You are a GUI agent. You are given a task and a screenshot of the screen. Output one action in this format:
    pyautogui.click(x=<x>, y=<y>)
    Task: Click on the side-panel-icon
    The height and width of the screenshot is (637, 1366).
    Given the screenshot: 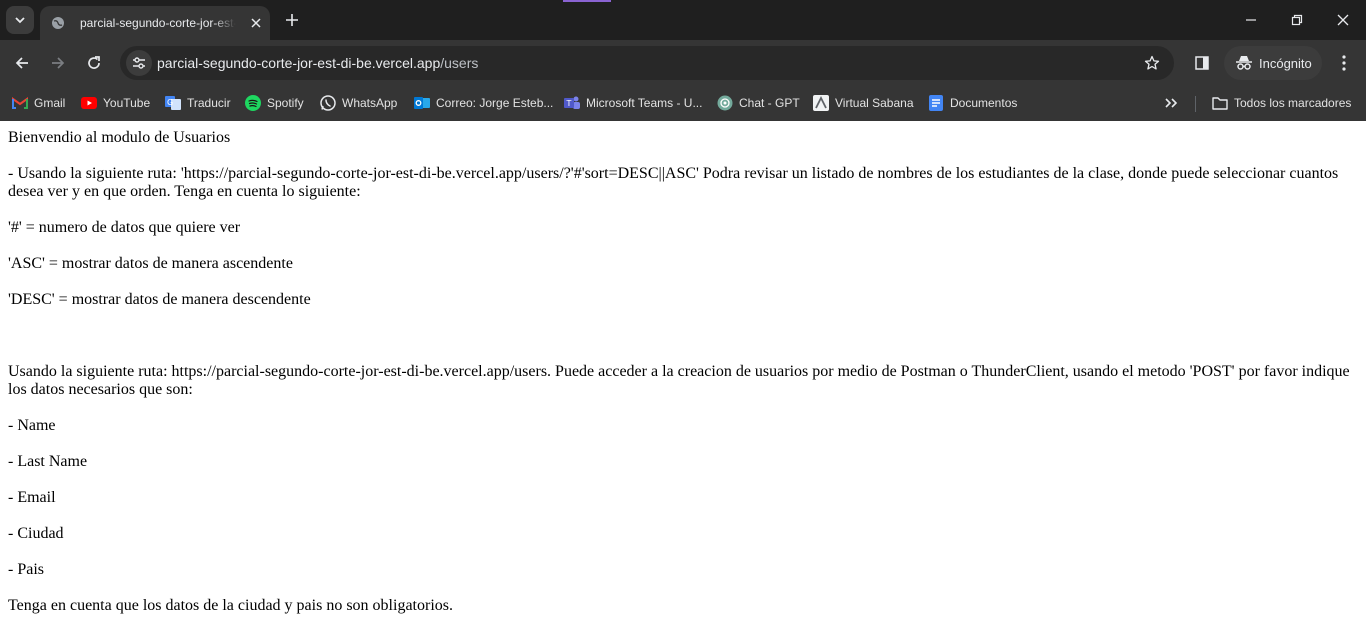 What is the action you would take?
    pyautogui.click(x=1202, y=63)
    